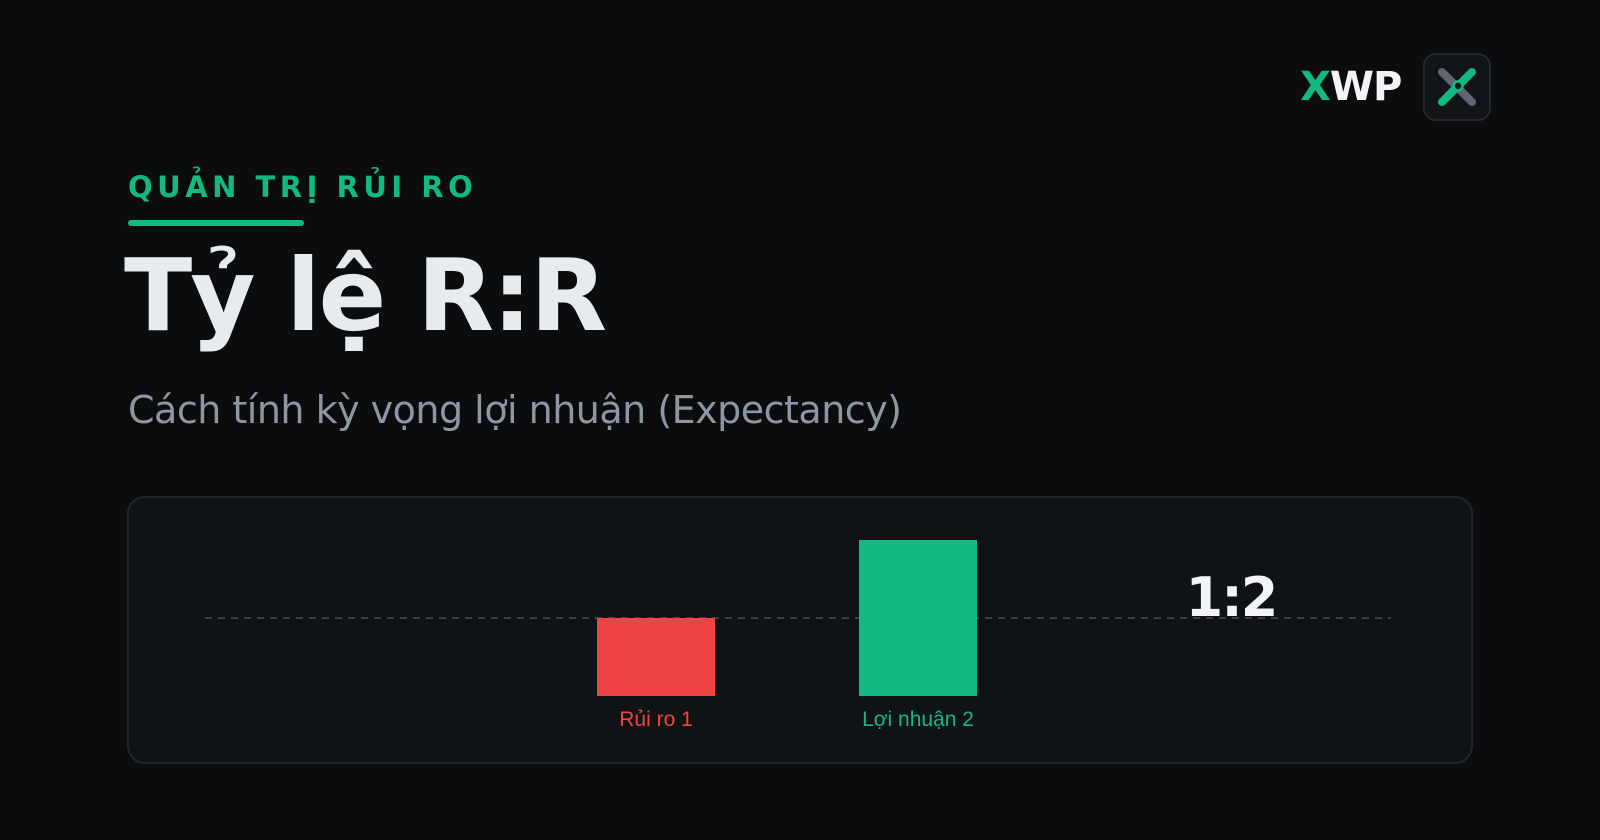  I want to click on ratio-label: 1:2, so click(1231, 597).